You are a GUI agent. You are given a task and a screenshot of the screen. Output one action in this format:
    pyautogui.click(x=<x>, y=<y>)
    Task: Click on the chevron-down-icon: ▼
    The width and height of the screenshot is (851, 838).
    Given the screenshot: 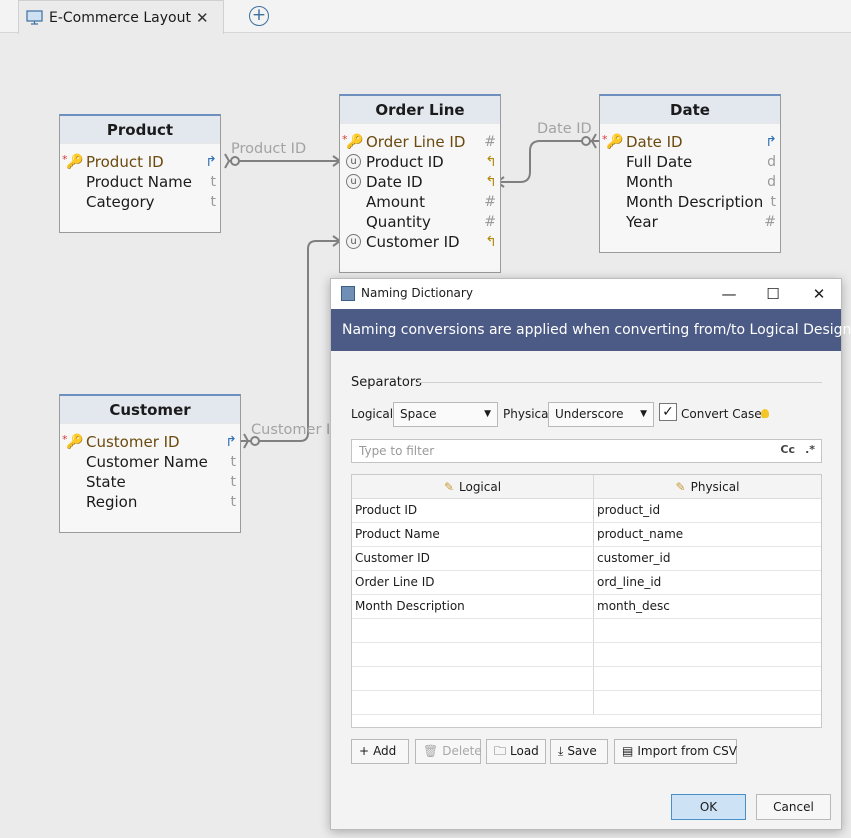 What is the action you would take?
    pyautogui.click(x=643, y=414)
    